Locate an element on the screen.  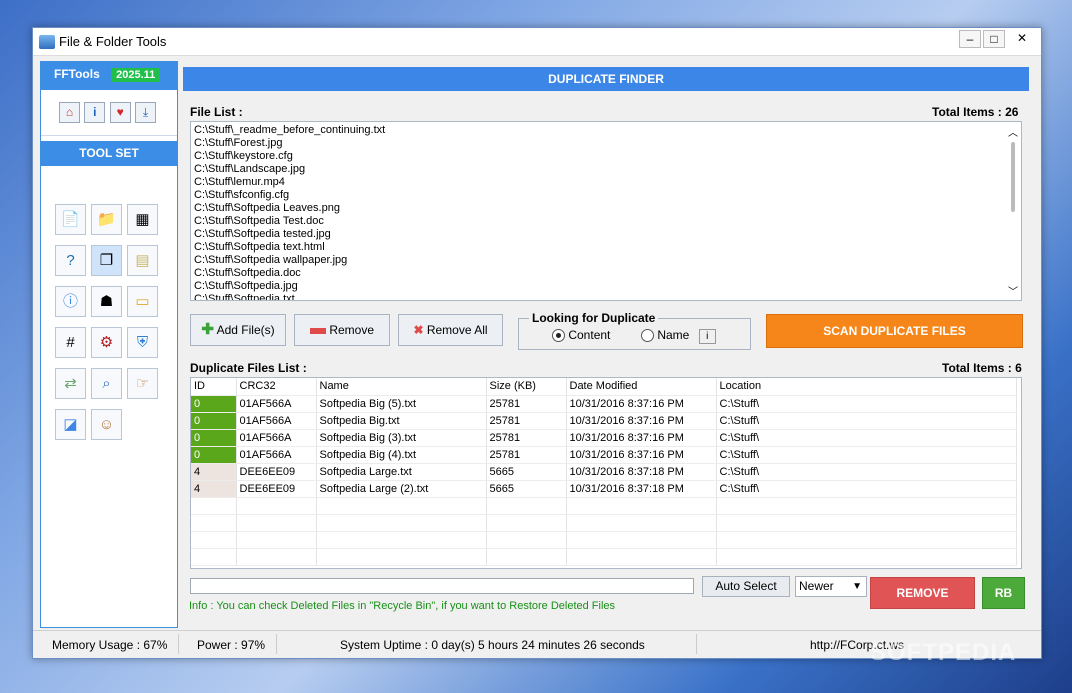
remove-button: Remove is located at coordinates (342, 330).